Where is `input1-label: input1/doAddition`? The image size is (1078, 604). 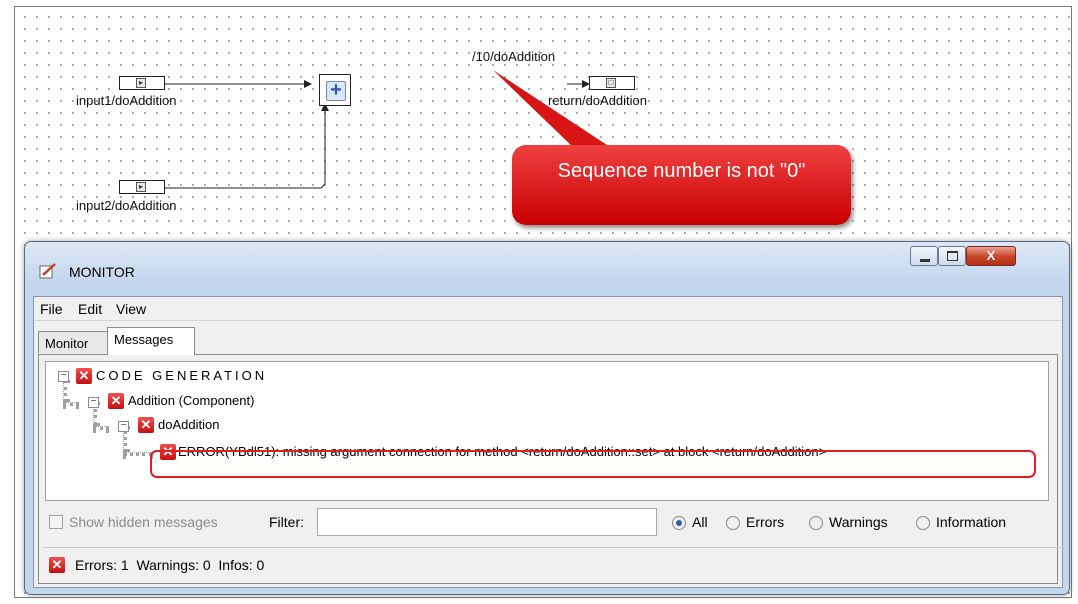 input1-label: input1/doAddition is located at coordinates (126, 100).